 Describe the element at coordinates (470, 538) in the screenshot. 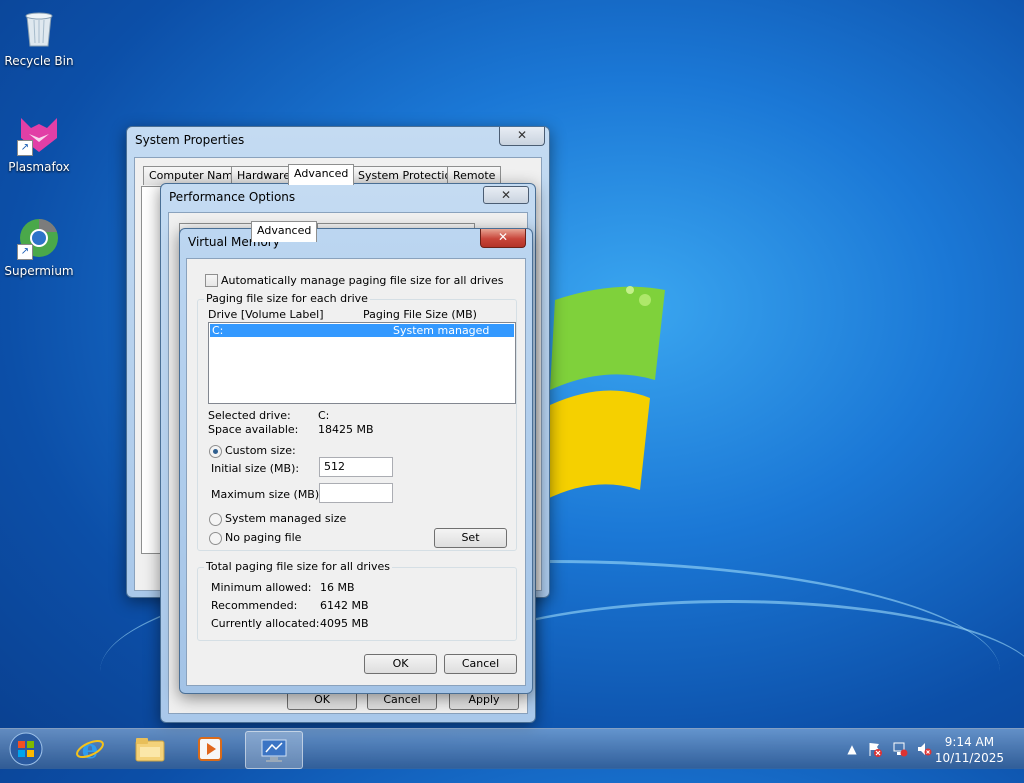

I see `set-button: Set` at that location.